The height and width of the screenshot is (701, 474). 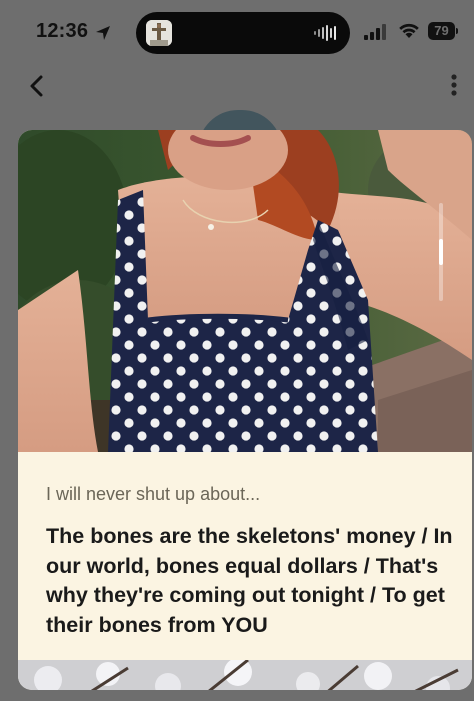 What do you see at coordinates (326, 33) in the screenshot?
I see `audio-wave-icon` at bounding box center [326, 33].